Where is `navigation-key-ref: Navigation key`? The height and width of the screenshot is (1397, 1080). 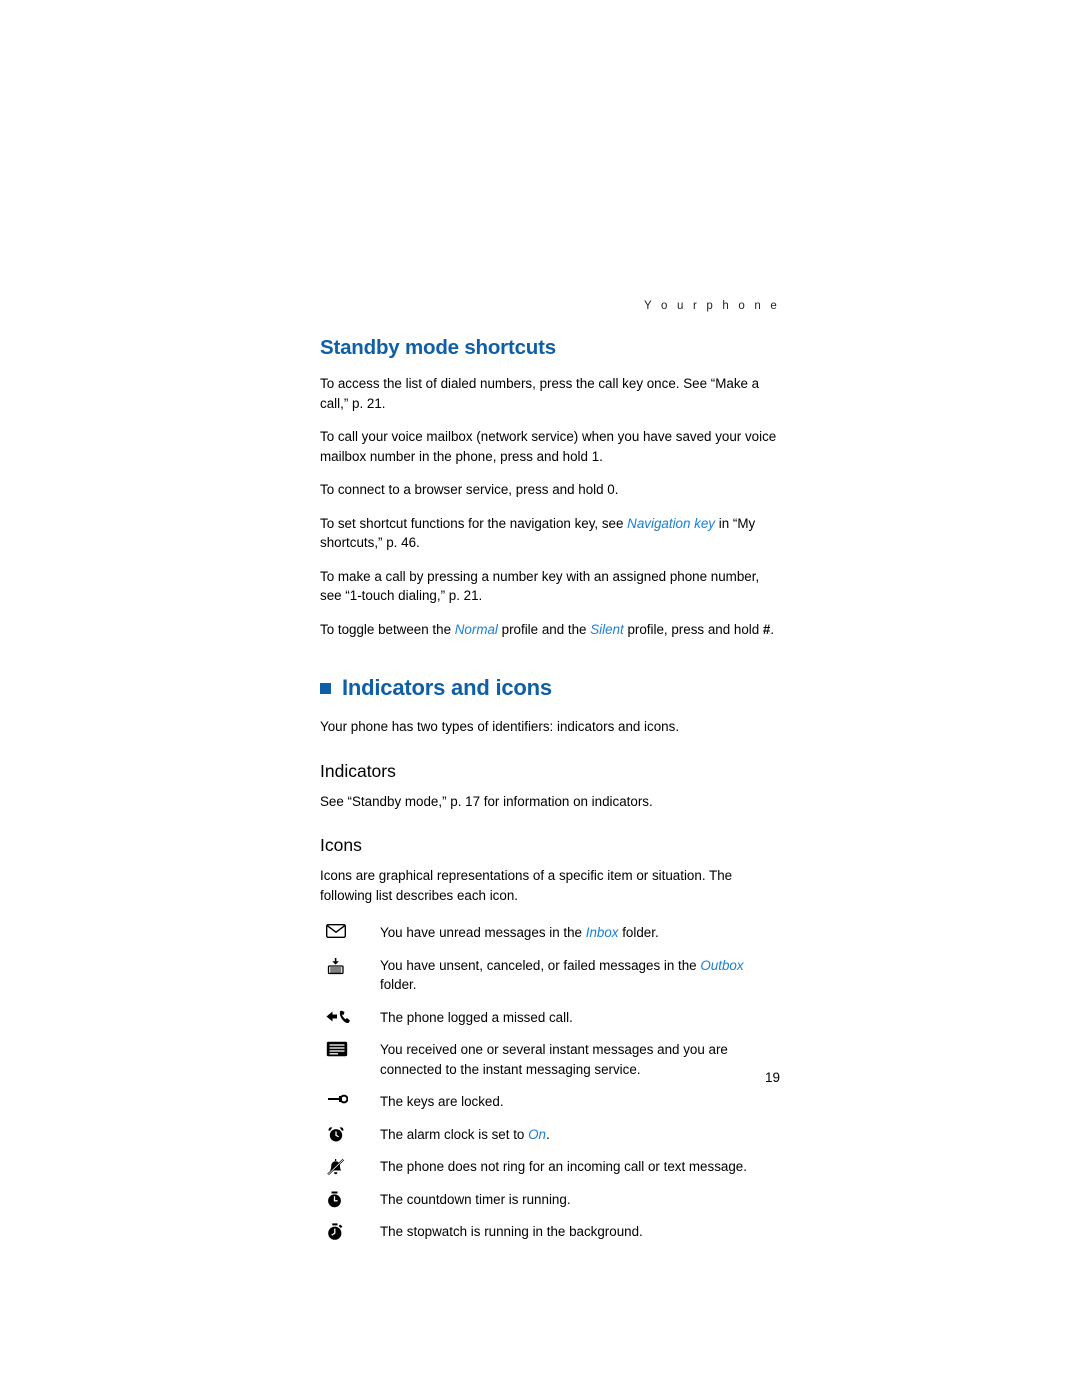
navigation-key-ref: Navigation key is located at coordinates (671, 523).